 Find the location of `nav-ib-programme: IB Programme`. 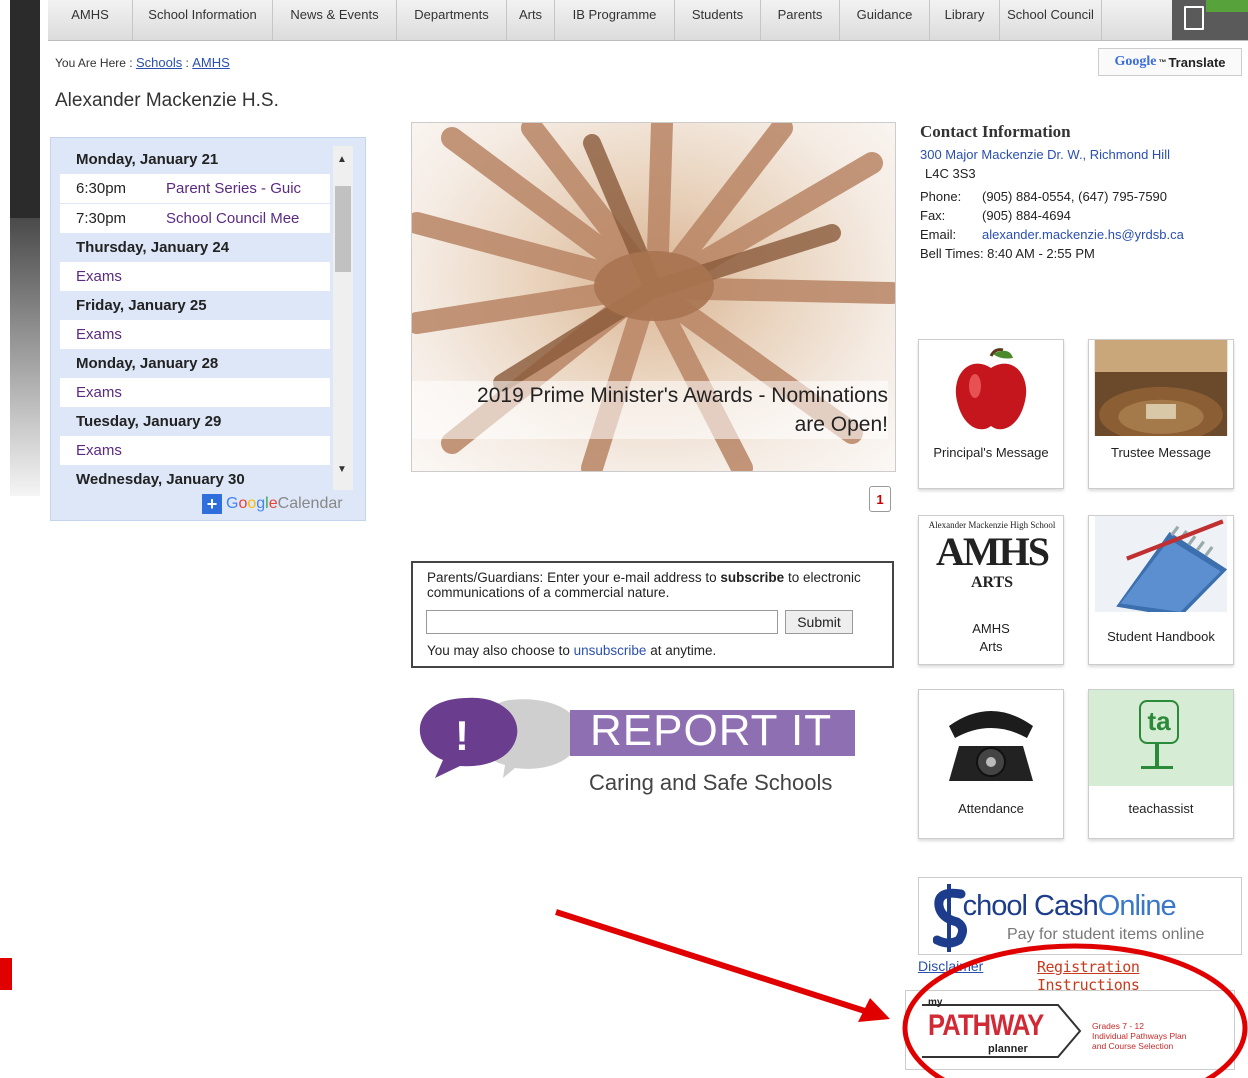

nav-ib-programme: IB Programme is located at coordinates (615, 20).